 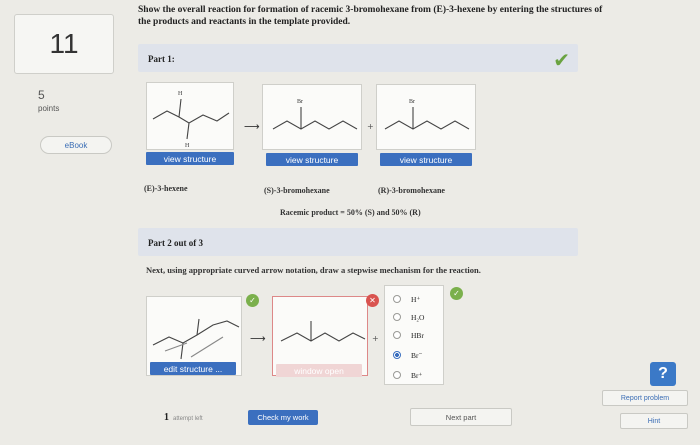 I want to click on attempts-count: 1, so click(x=166, y=417).